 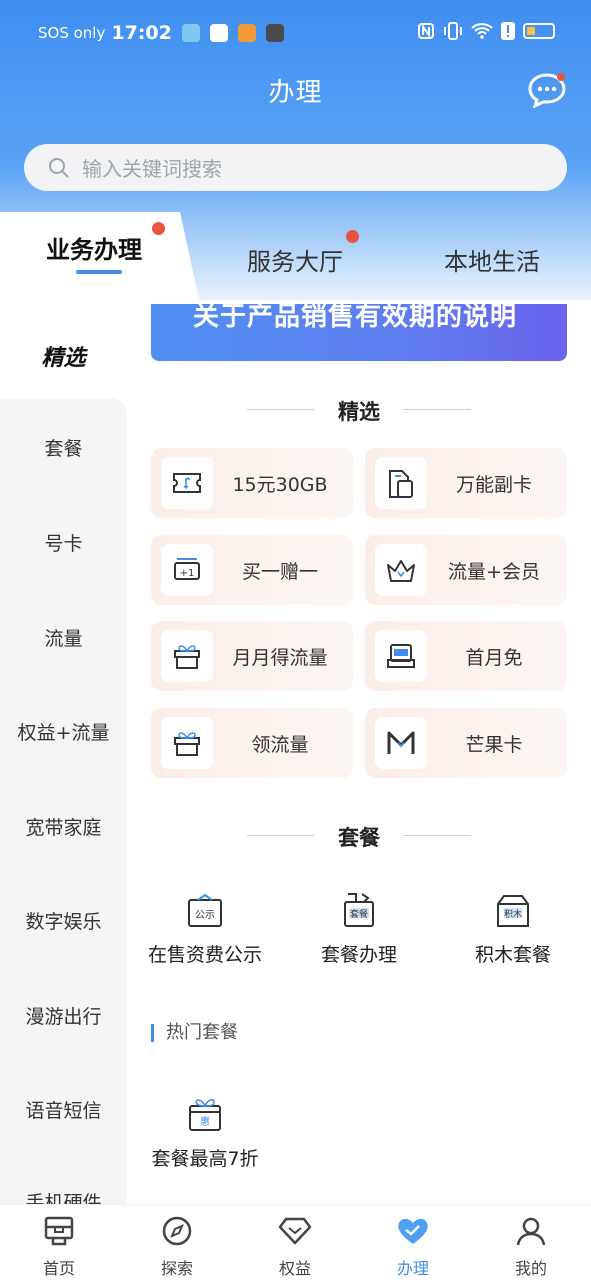 What do you see at coordinates (494, 572) in the screenshot?
I see `card-label: 流量+会员` at bounding box center [494, 572].